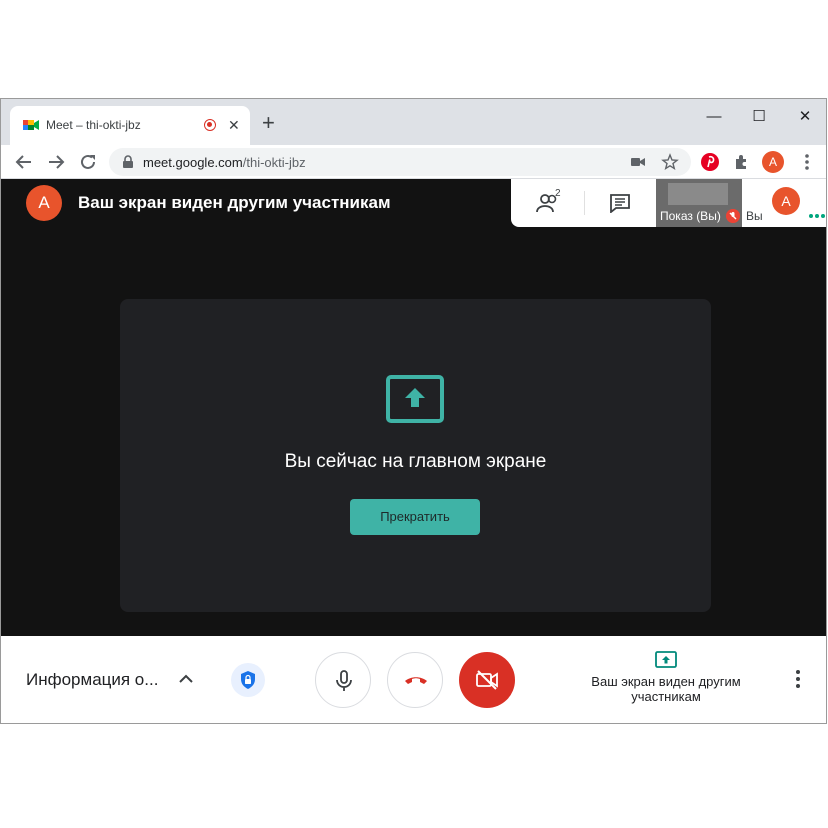 This screenshot has width=828, height=828. I want to click on microphone-button, so click(343, 680).